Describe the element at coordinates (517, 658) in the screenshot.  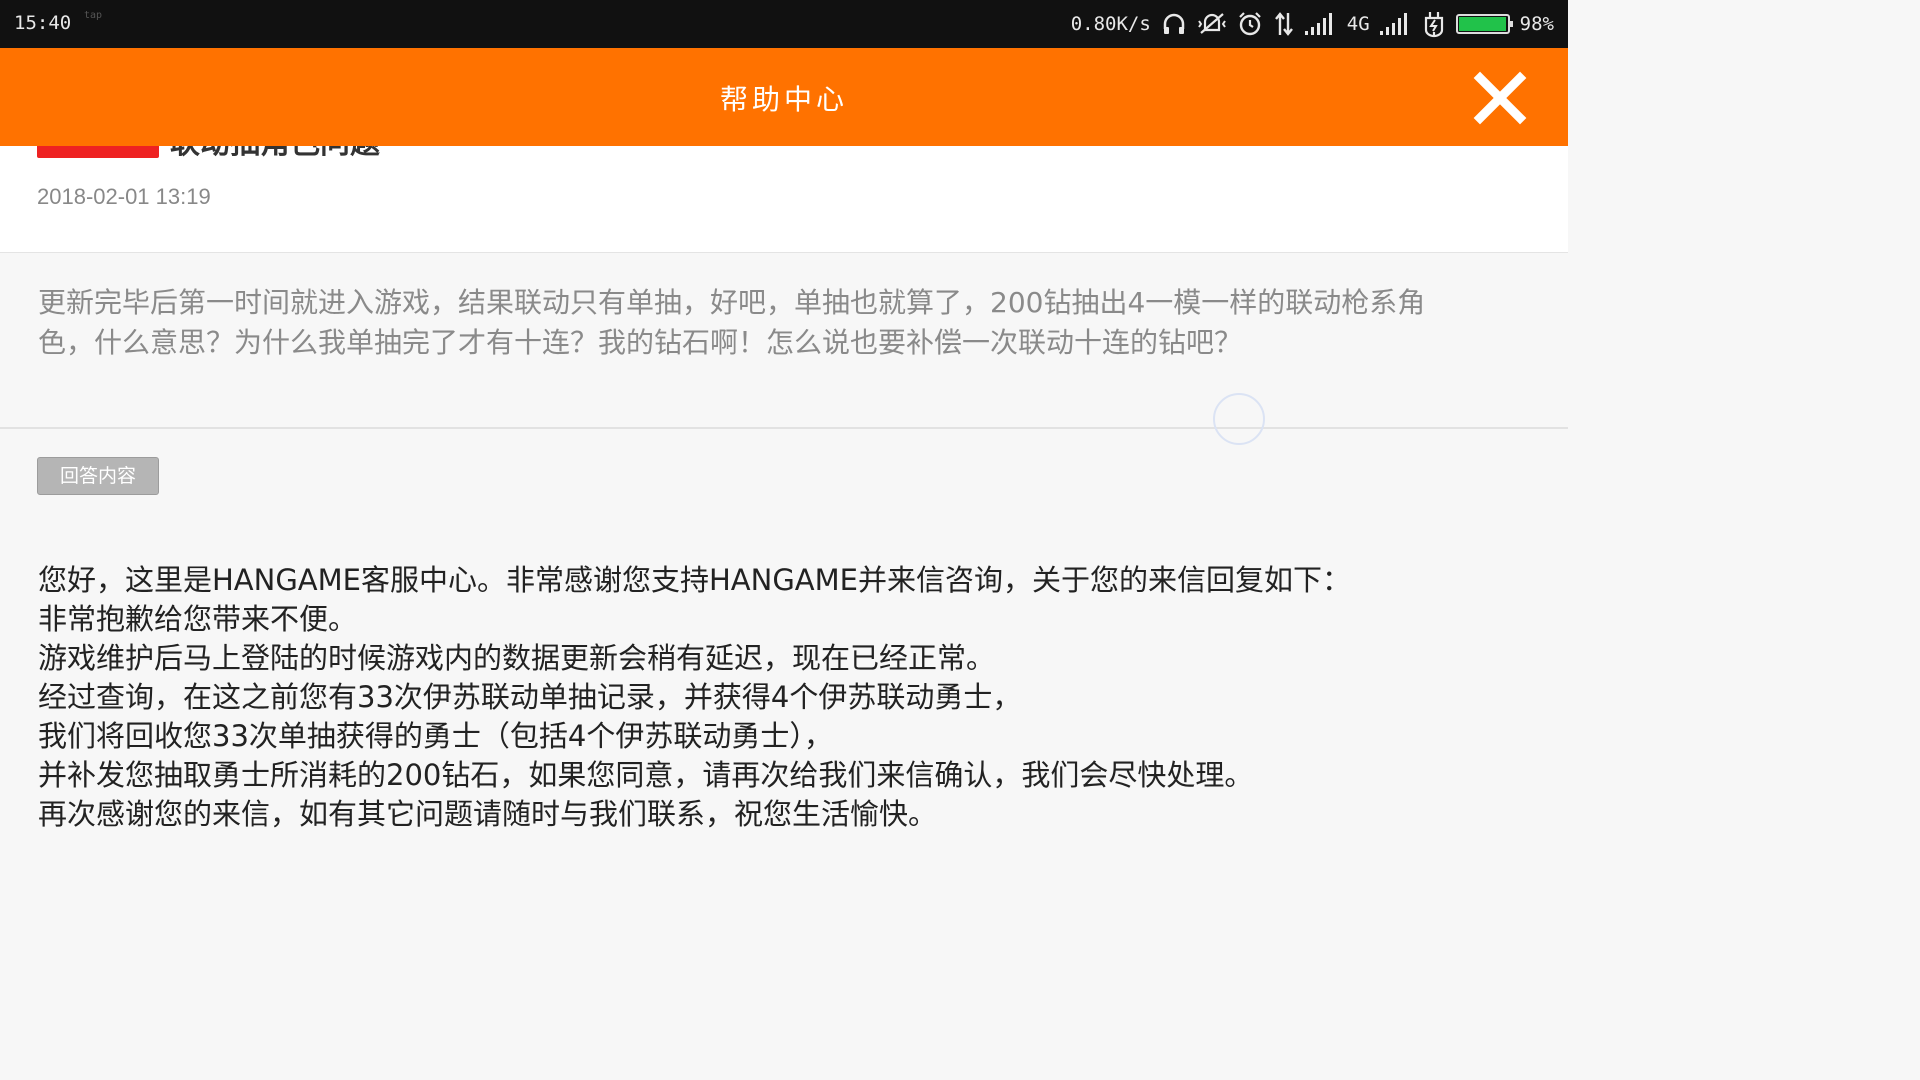
I see `answer-line: 游戏维护后马上登陆的时候游戏内的数据更新会稍有延迟，现在已经正常。` at that location.